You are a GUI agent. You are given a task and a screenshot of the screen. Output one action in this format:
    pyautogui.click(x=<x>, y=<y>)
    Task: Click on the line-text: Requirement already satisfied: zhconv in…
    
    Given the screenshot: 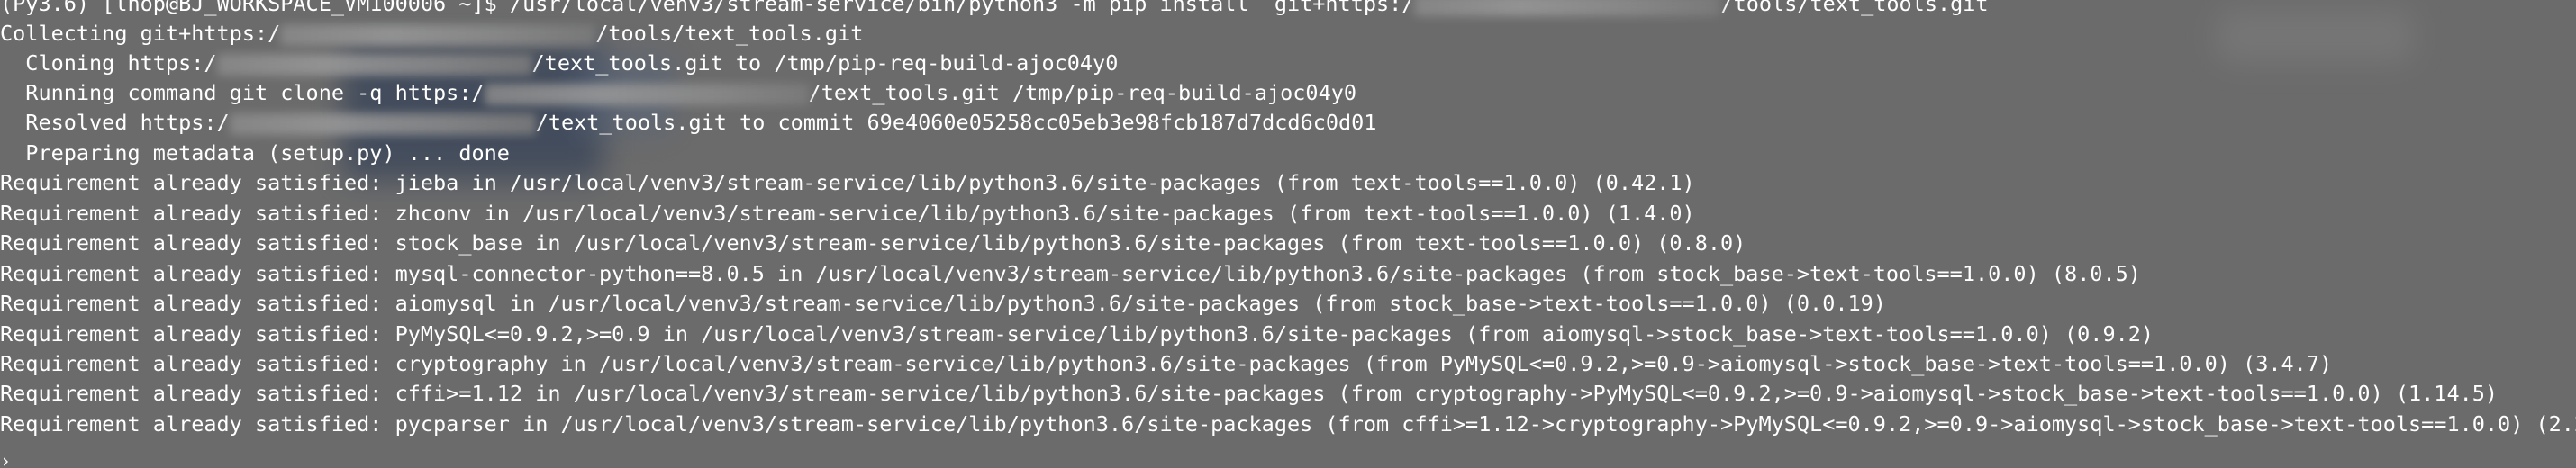 What is the action you would take?
    pyautogui.click(x=847, y=213)
    